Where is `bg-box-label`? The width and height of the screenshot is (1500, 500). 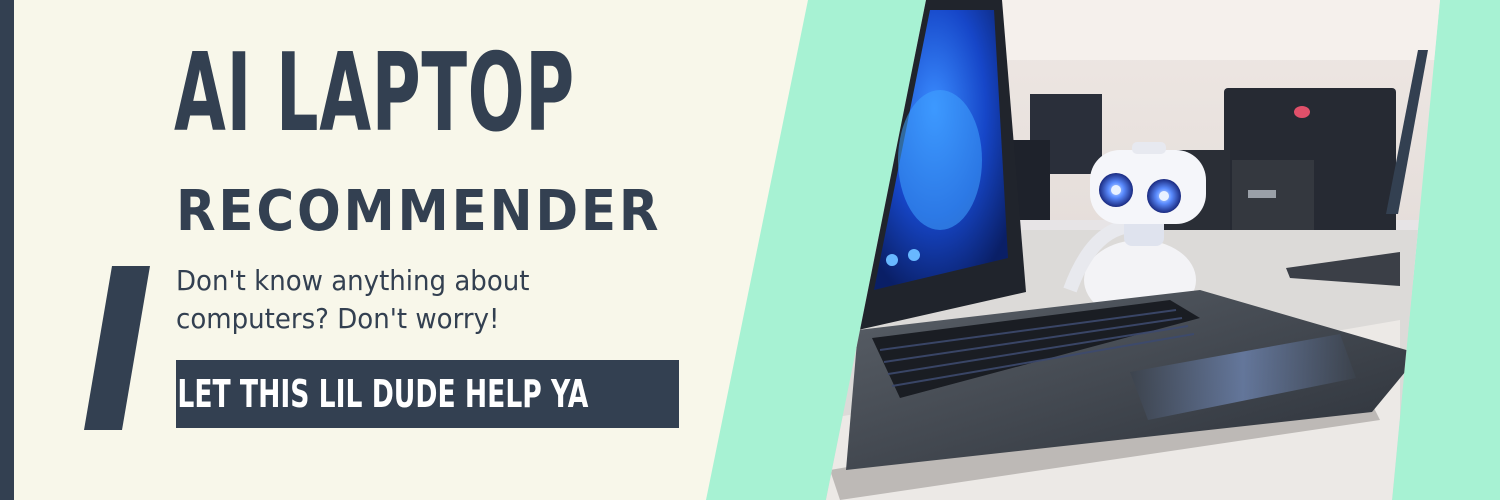
bg-box-label is located at coordinates (1262, 194).